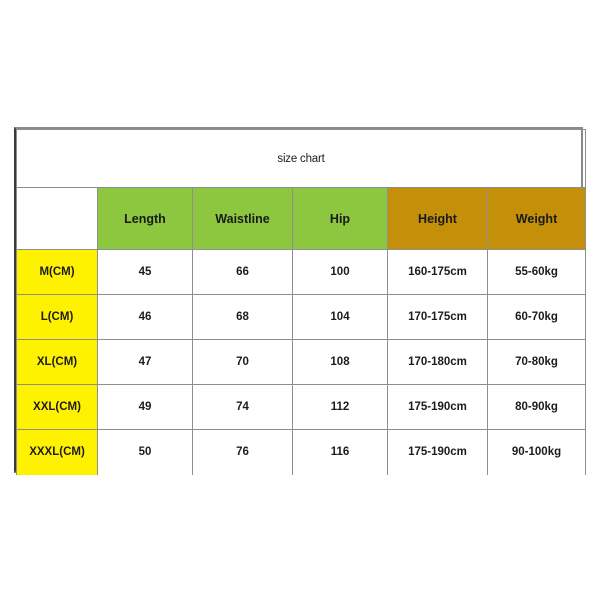 The height and width of the screenshot is (600, 600). Describe the element at coordinates (145, 272) in the screenshot. I see `cell-m-length: 45` at that location.